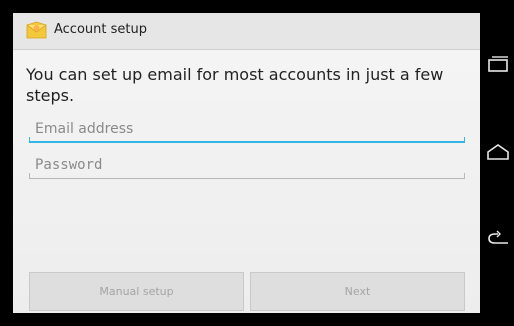 The height and width of the screenshot is (326, 514). Describe the element at coordinates (498, 152) in the screenshot. I see `home-icon` at that location.